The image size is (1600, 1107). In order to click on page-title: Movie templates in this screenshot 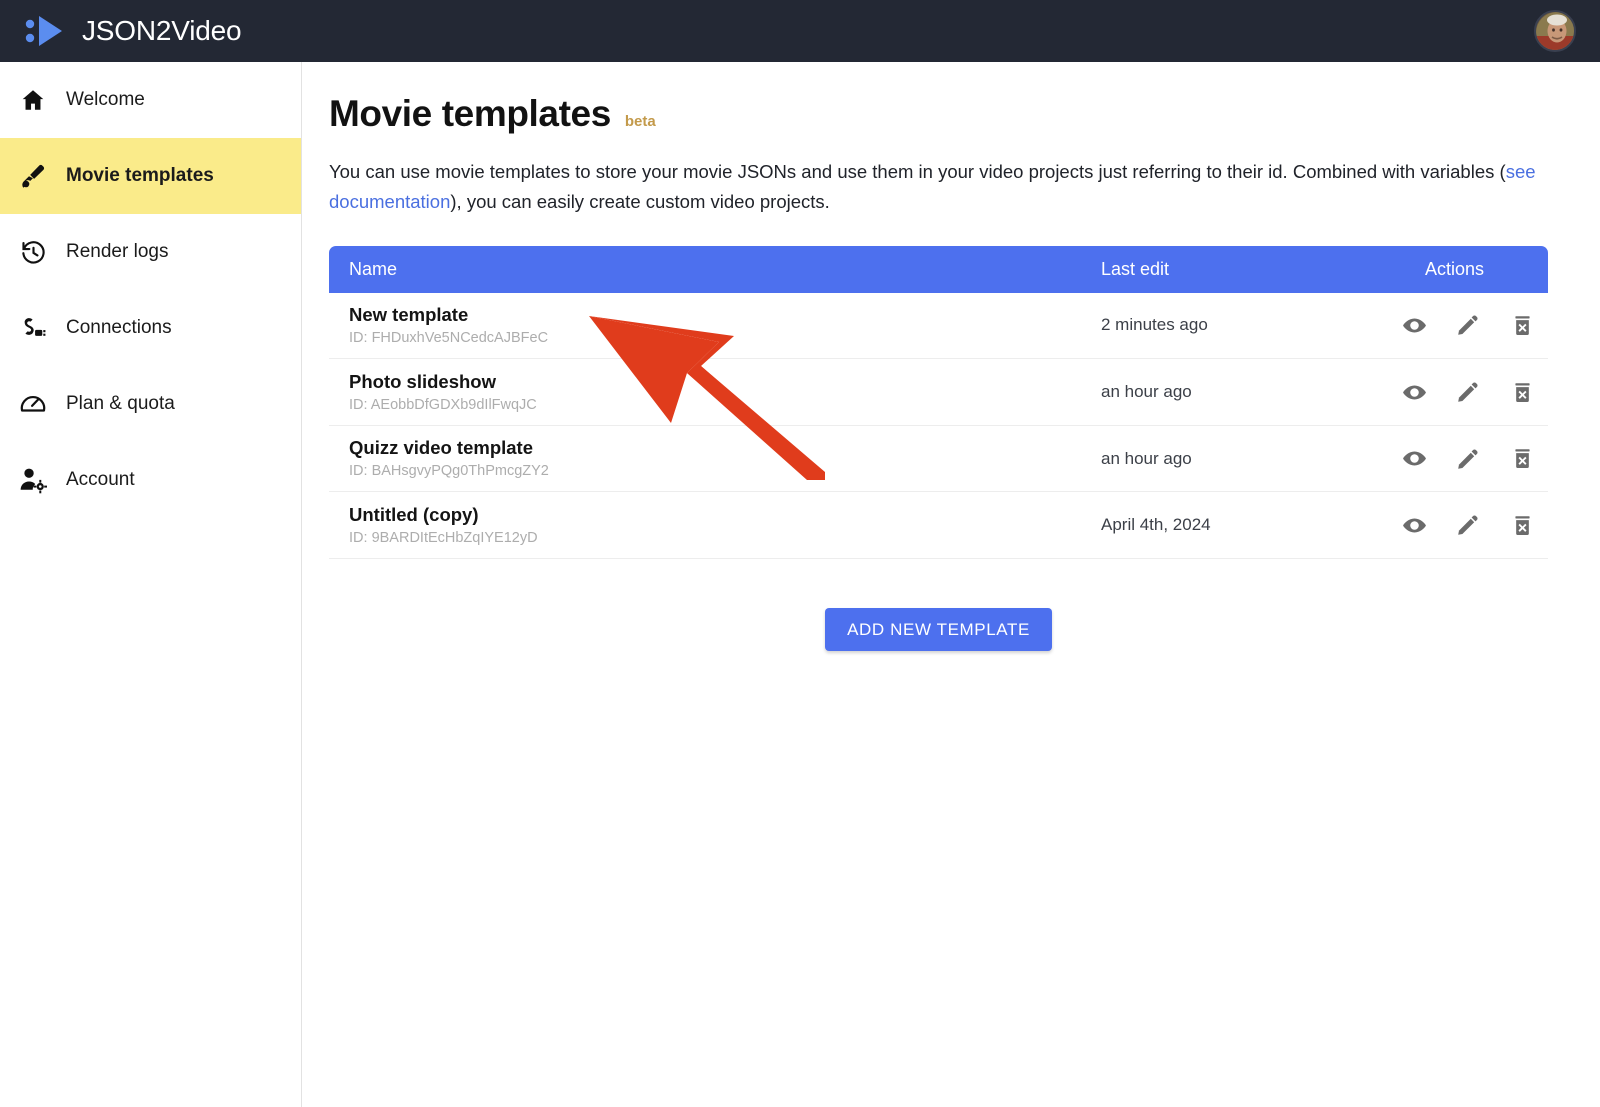, I will do `click(470, 113)`.